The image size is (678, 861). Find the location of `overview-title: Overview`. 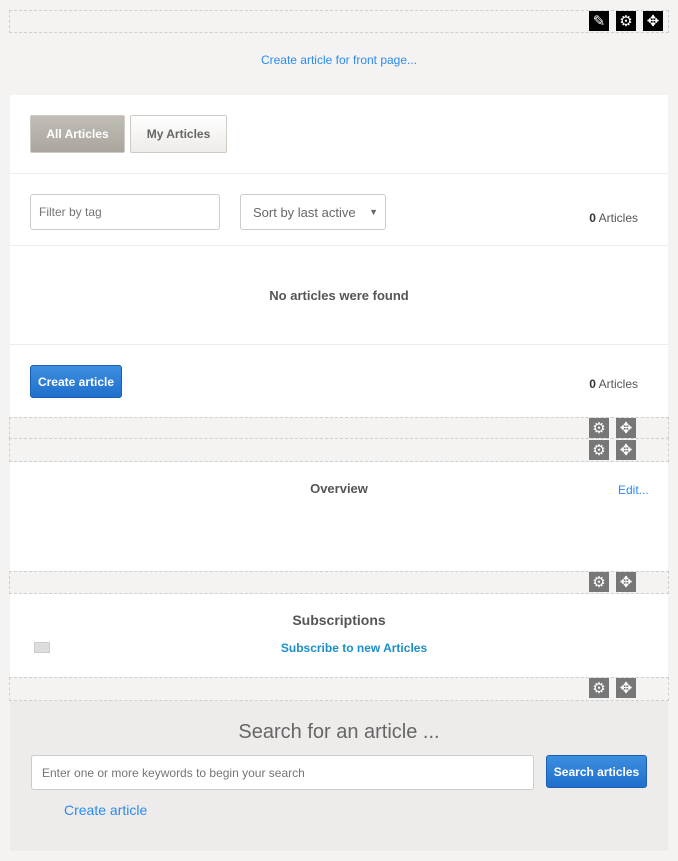

overview-title: Overview is located at coordinates (339, 488).